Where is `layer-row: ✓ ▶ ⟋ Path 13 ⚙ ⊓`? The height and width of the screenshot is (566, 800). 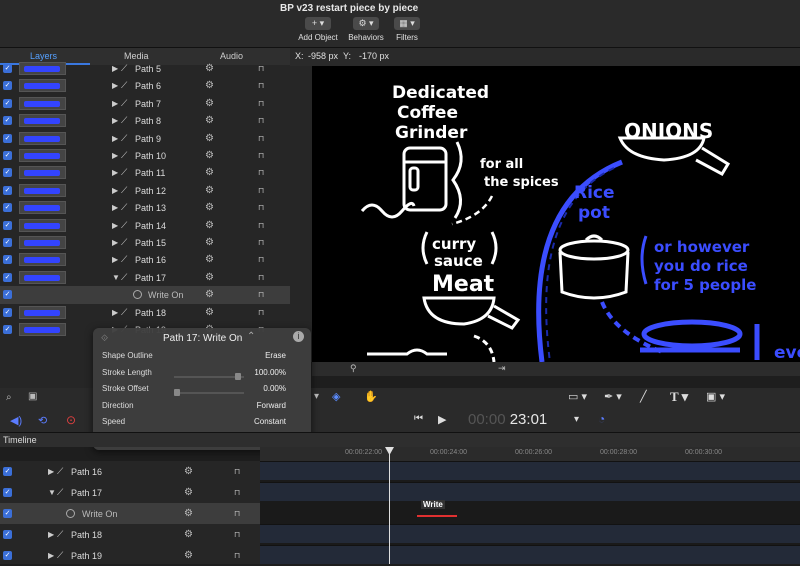 layer-row: ✓ ▶ ⟋ Path 13 ⚙ ⊓ is located at coordinates (145, 207).